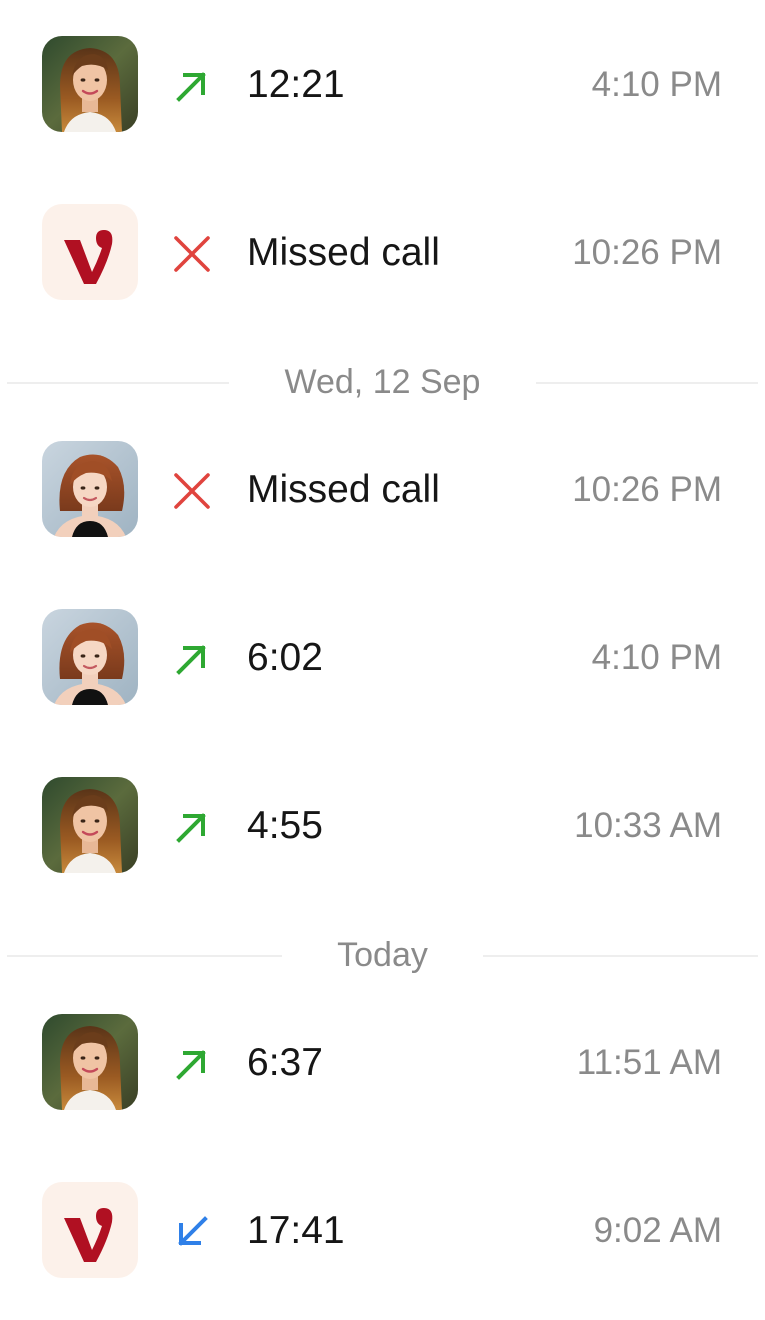 The image size is (765, 1320). What do you see at coordinates (649, 1062) in the screenshot?
I see `call-time: 11:51 AM` at bounding box center [649, 1062].